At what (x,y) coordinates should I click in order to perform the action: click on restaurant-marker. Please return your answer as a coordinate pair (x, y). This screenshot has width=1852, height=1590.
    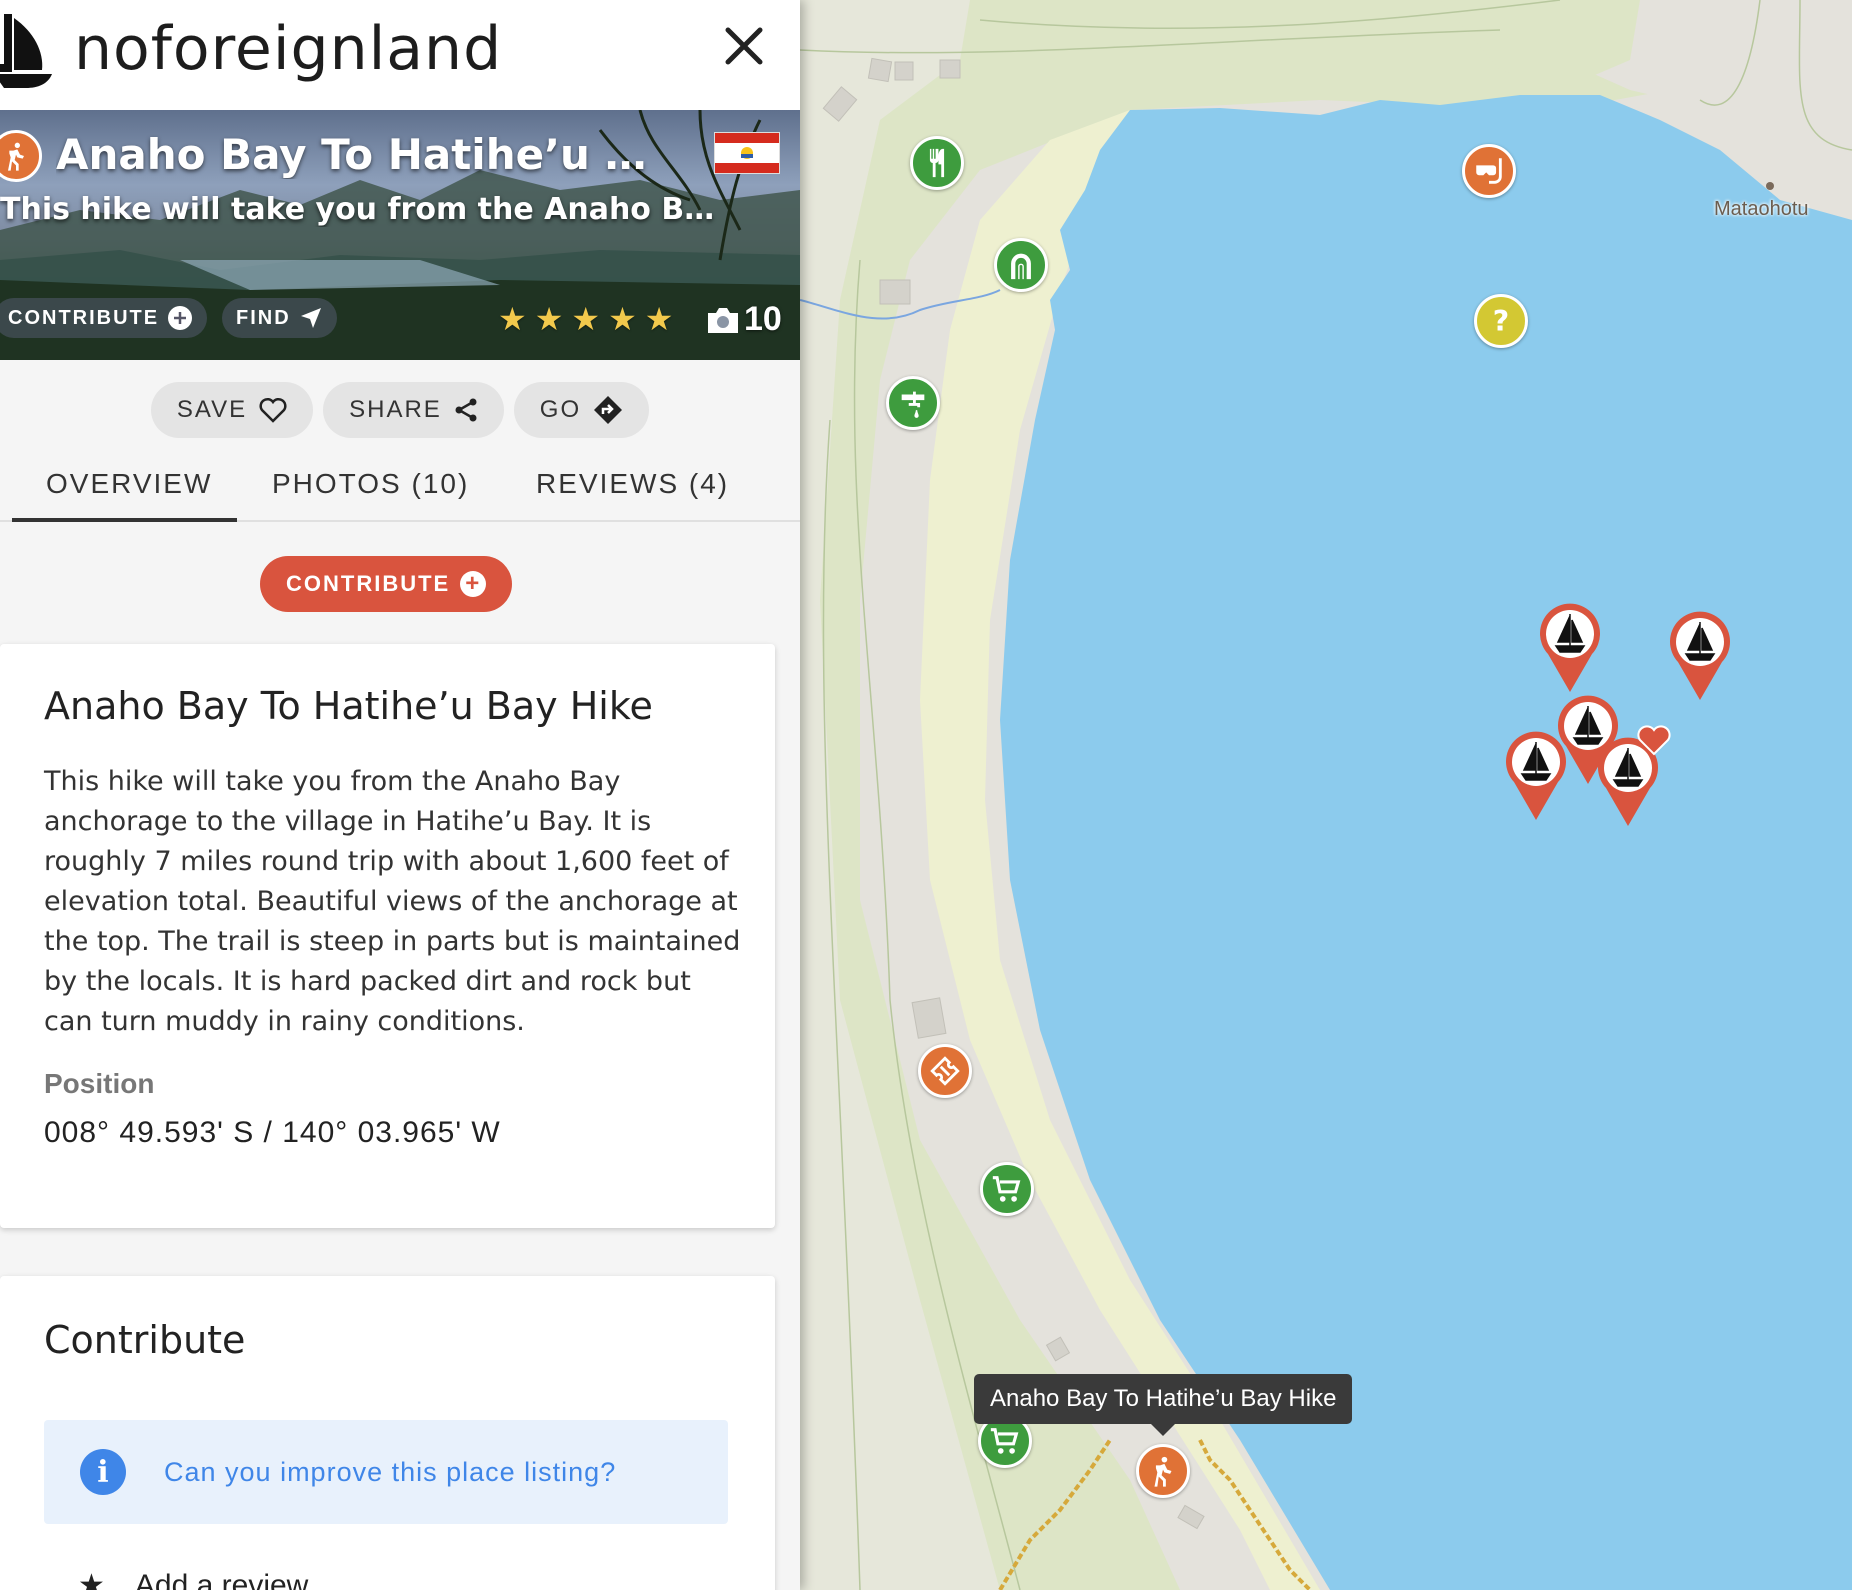
    Looking at the image, I should click on (937, 163).